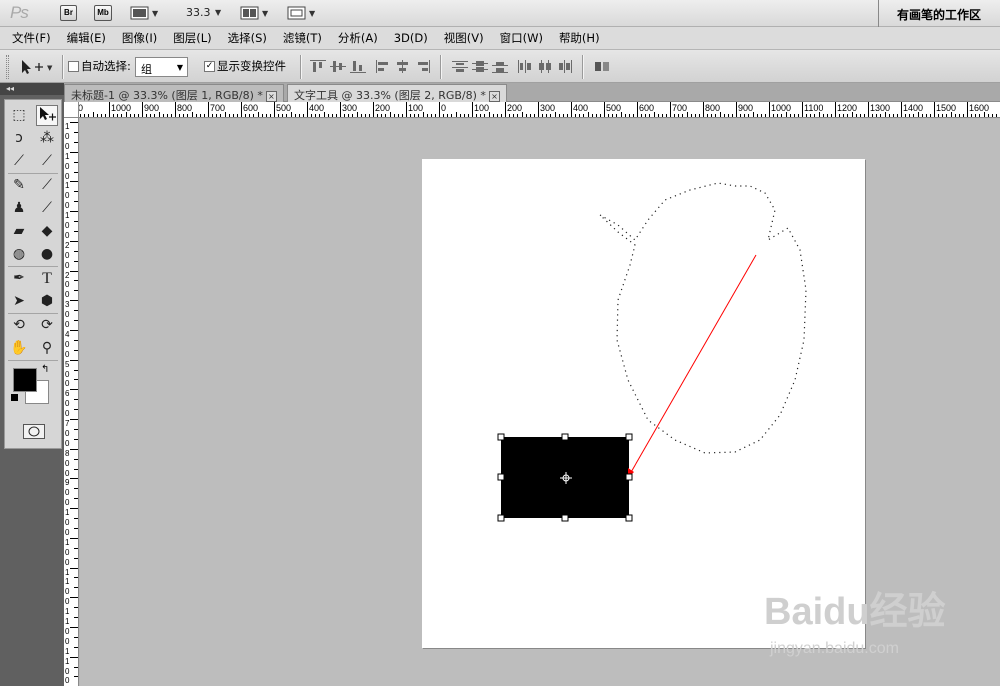 The width and height of the screenshot is (1000, 686). What do you see at coordinates (37, 67) in the screenshot?
I see `tool-preset-picker: ▼` at bounding box center [37, 67].